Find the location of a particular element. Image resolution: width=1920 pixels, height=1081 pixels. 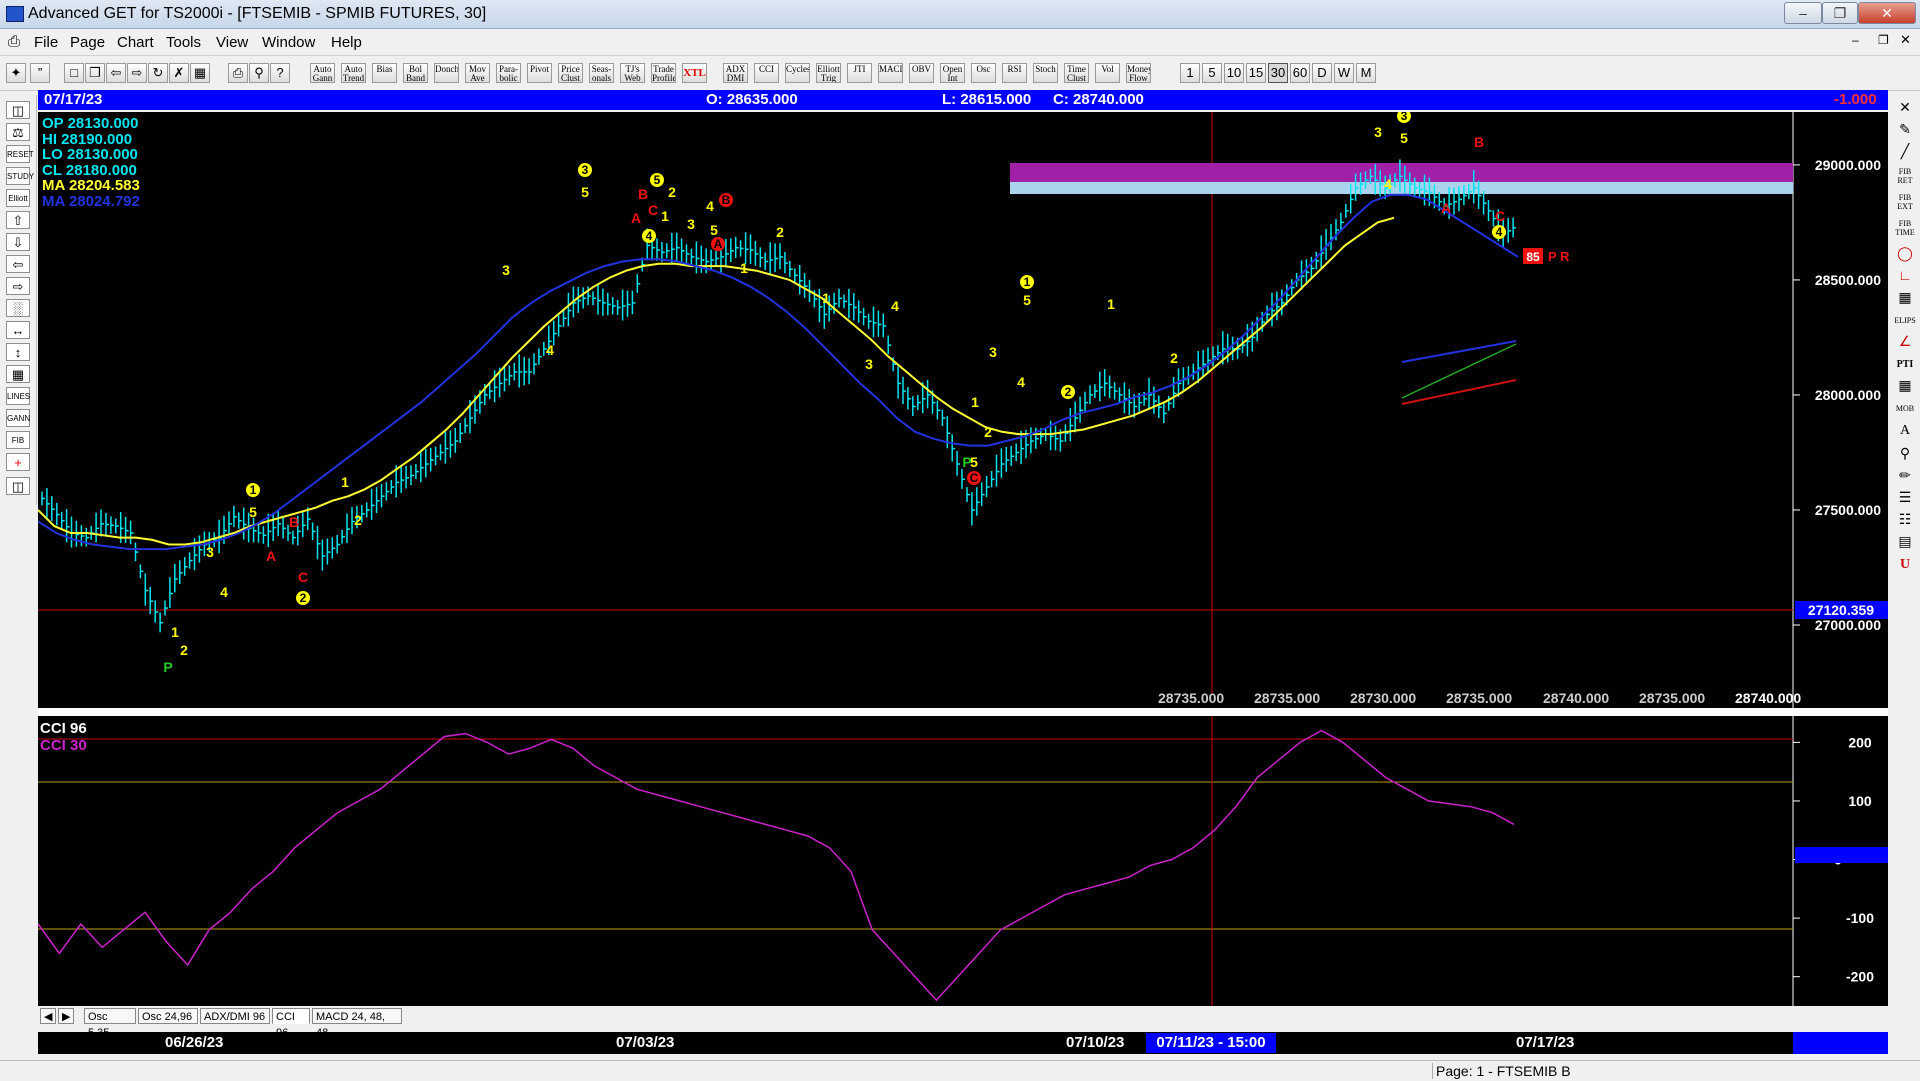

bulb-icon: ⚲ is located at coordinates (259, 73).